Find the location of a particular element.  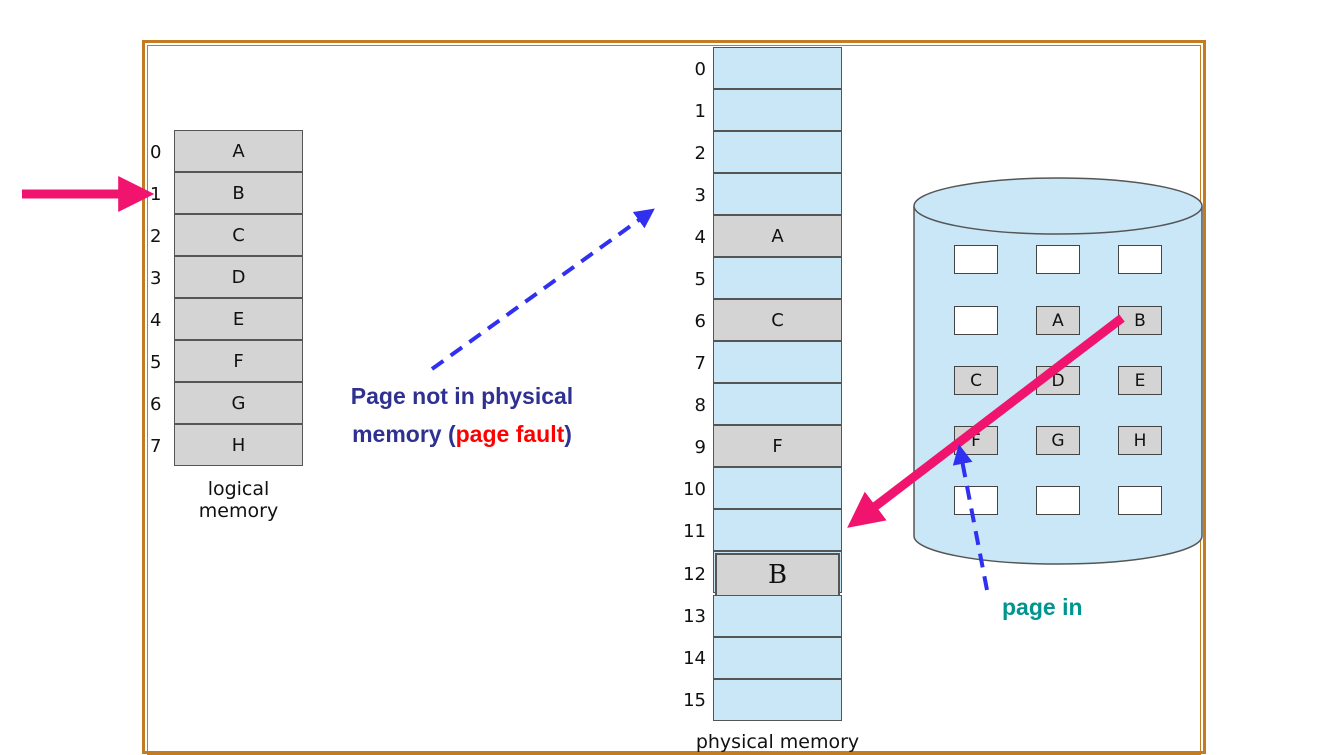

note-line: memory (page fault) is located at coordinates (462, 434).